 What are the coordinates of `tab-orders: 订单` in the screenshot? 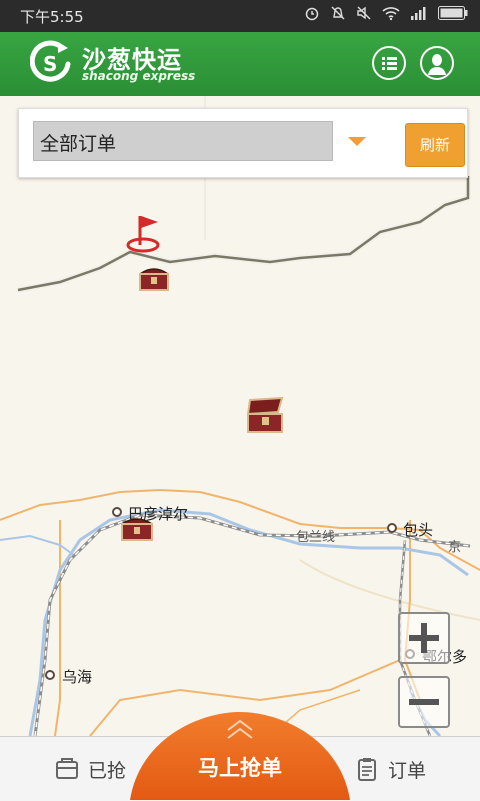 It's located at (390, 769).